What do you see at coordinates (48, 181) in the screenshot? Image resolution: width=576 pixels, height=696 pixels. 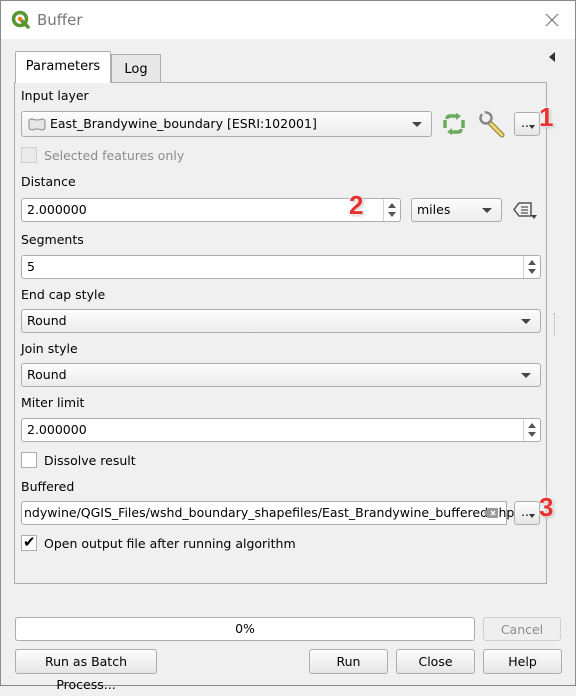 I see `distance-label: Distance` at bounding box center [48, 181].